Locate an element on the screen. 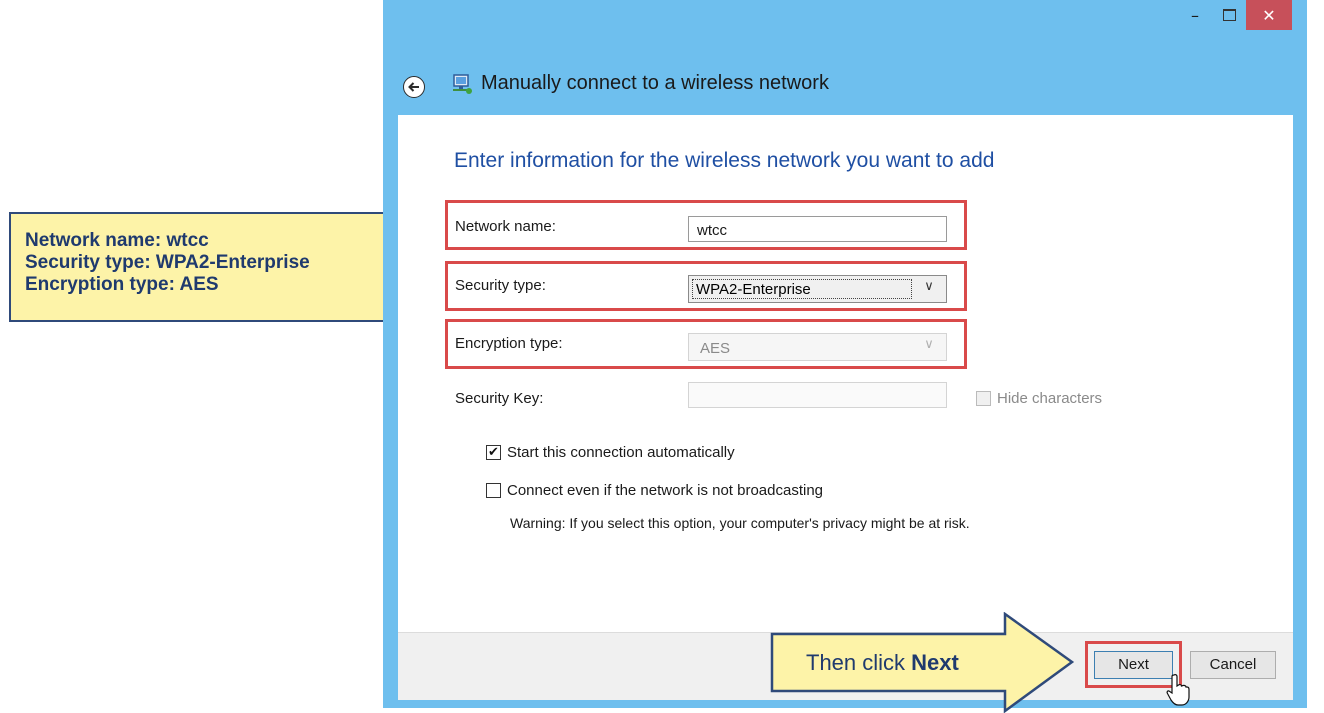  security-key-input is located at coordinates (817, 395).